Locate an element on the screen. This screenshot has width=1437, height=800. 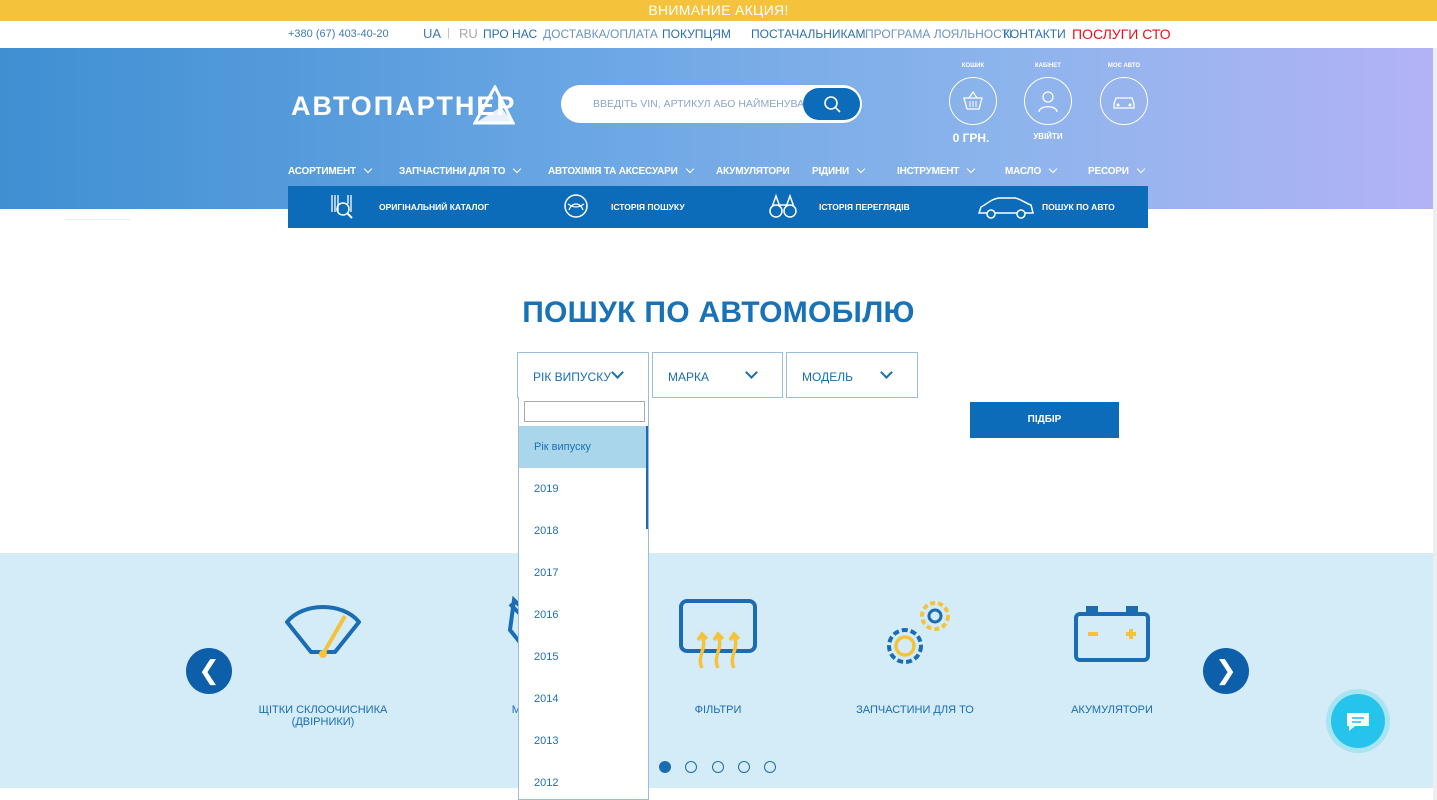
menu-item-oil: МАСЛО is located at coordinates (1031, 170).